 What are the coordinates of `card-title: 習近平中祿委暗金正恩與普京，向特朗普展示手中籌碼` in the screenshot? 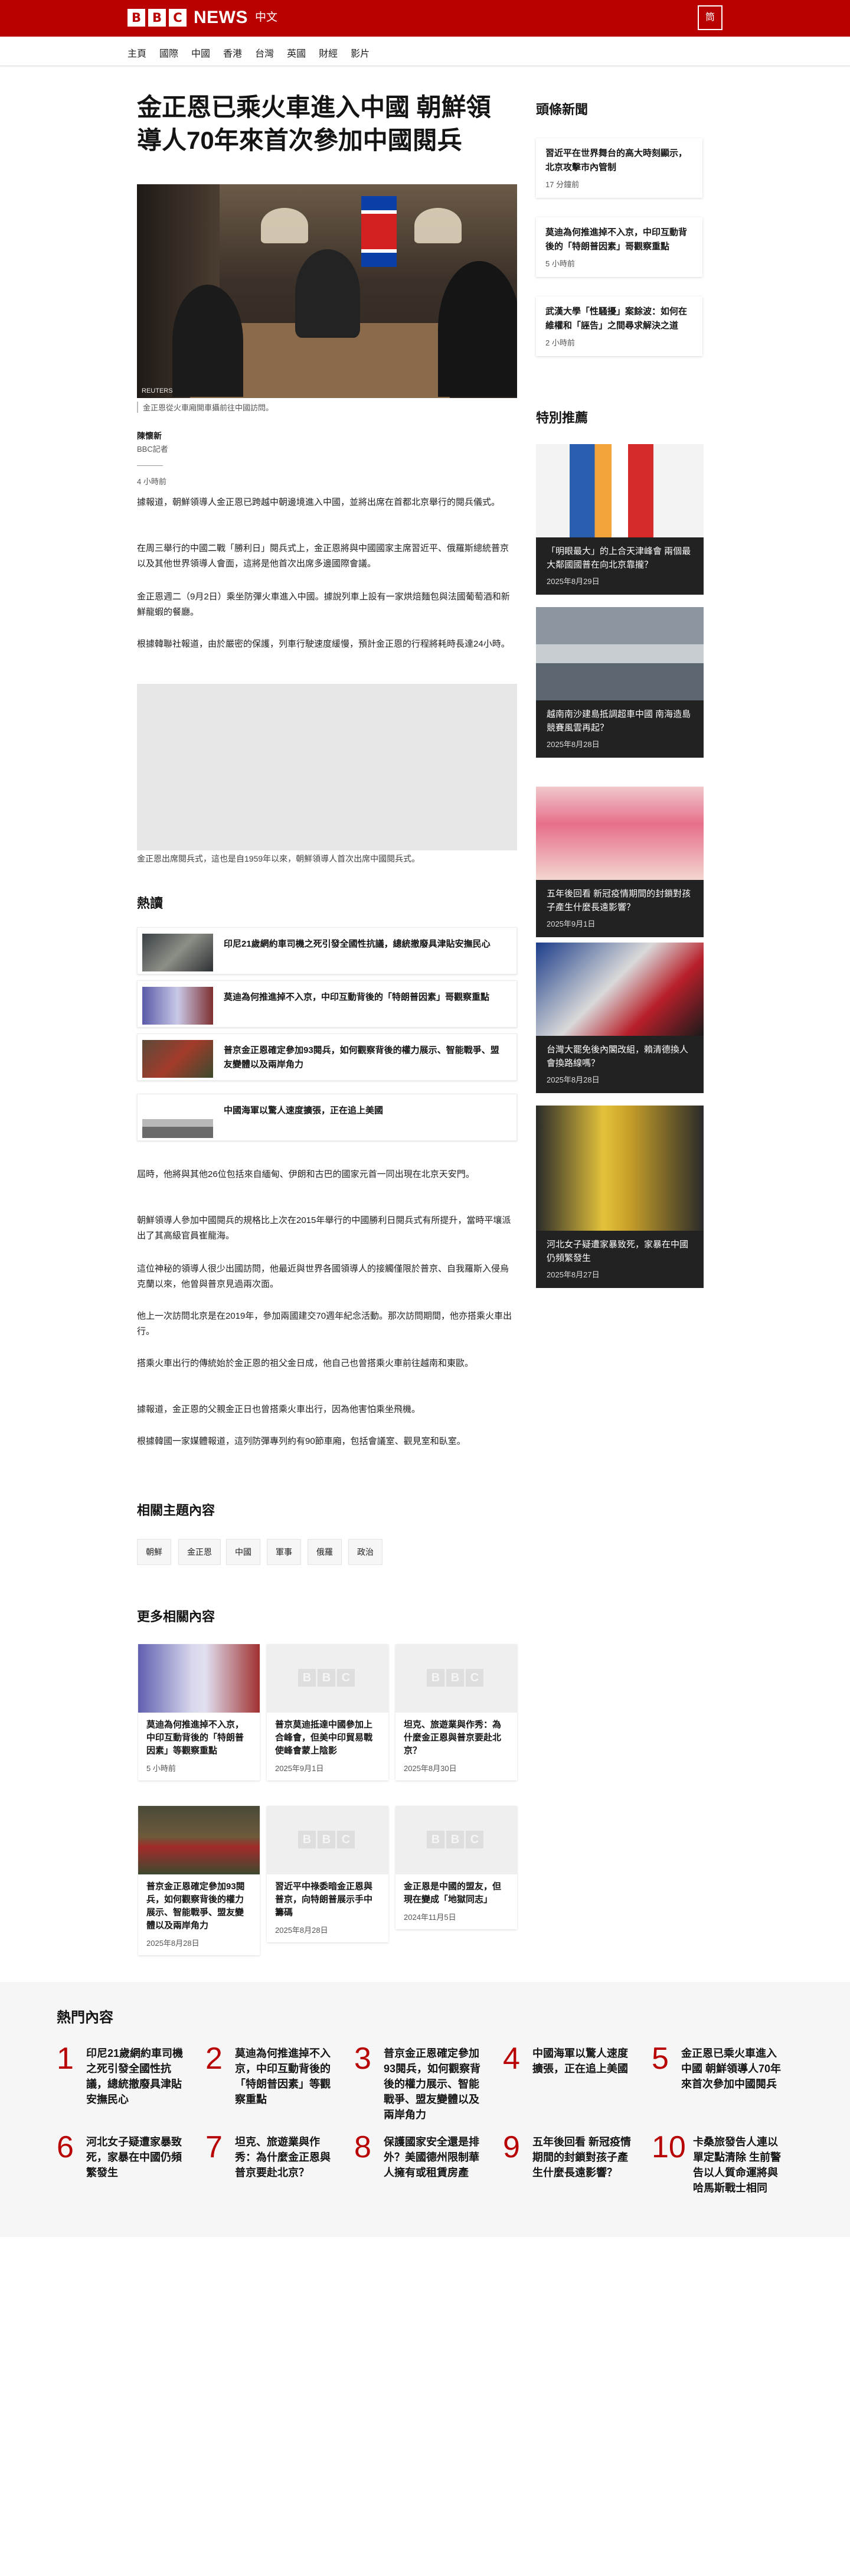 It's located at (324, 1900).